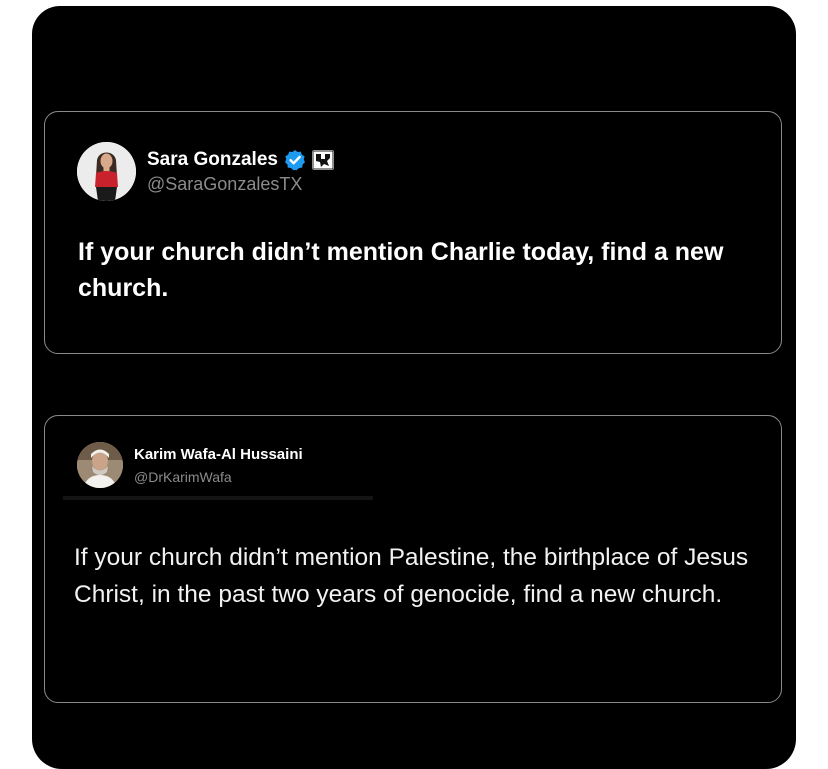 The image size is (828, 769). What do you see at coordinates (212, 160) in the screenshot?
I see `display-name: Sara Gonzales` at bounding box center [212, 160].